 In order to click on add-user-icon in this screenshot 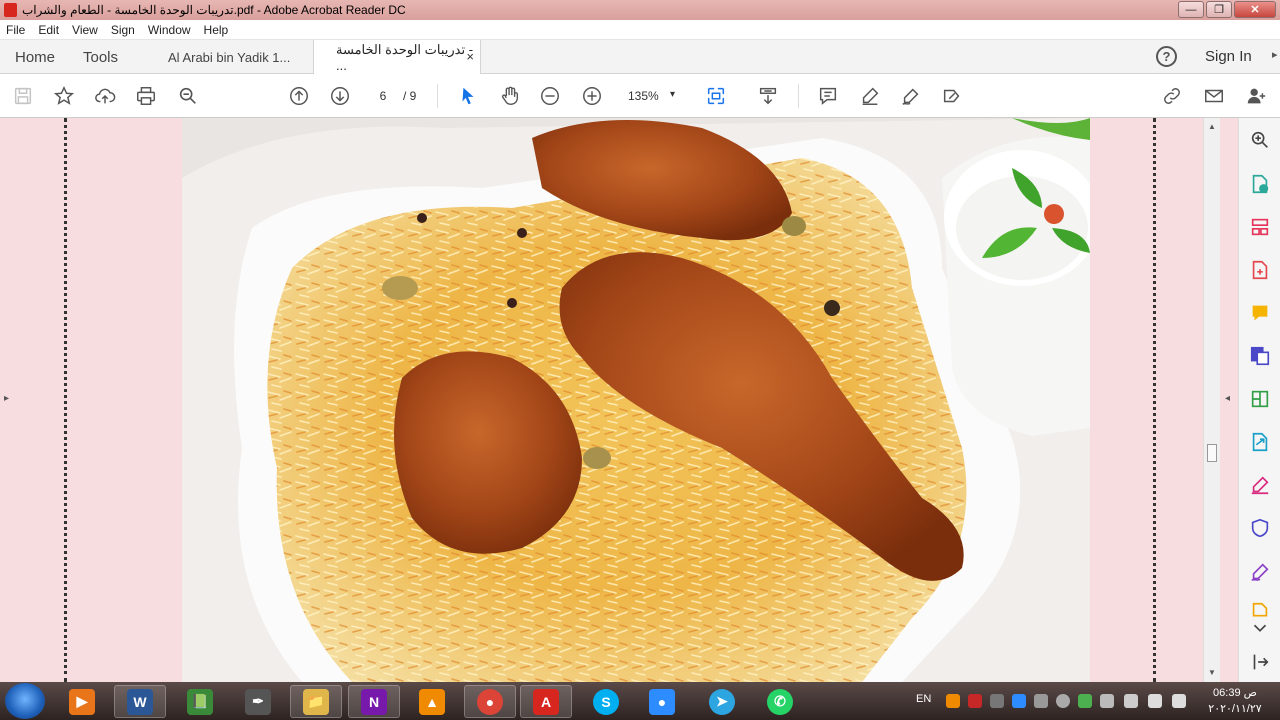, I will do `click(1256, 96)`.